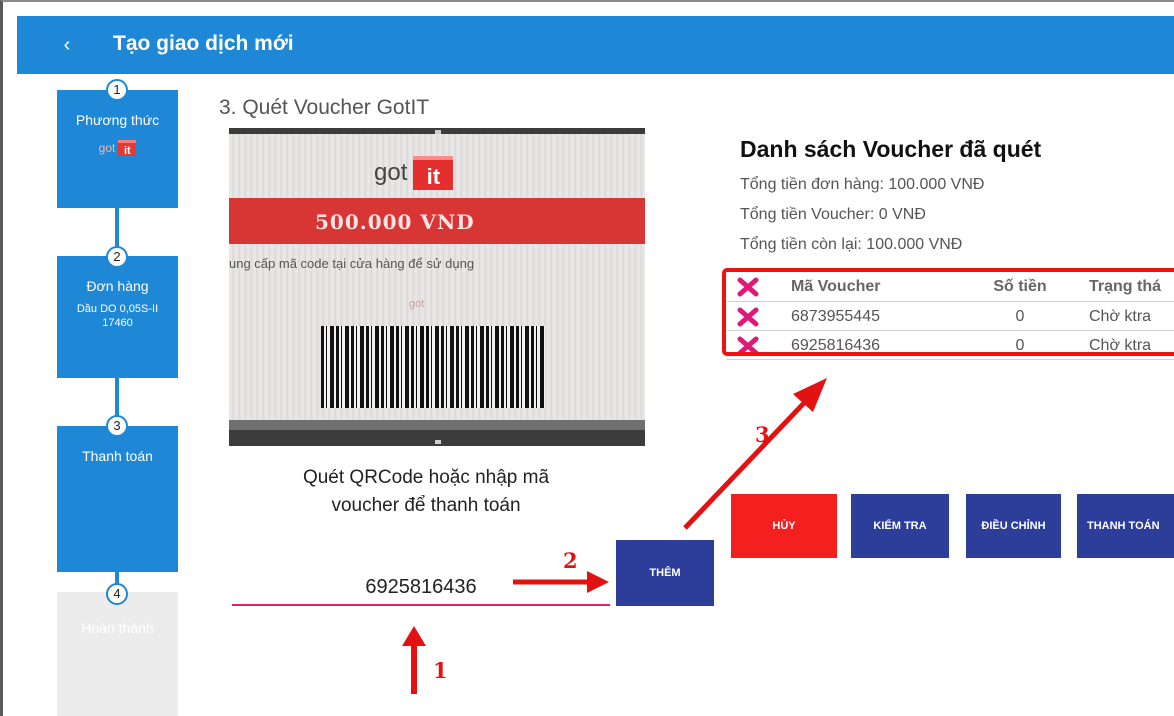 The image size is (1174, 716). I want to click on step-number-badge: 3, so click(117, 426).